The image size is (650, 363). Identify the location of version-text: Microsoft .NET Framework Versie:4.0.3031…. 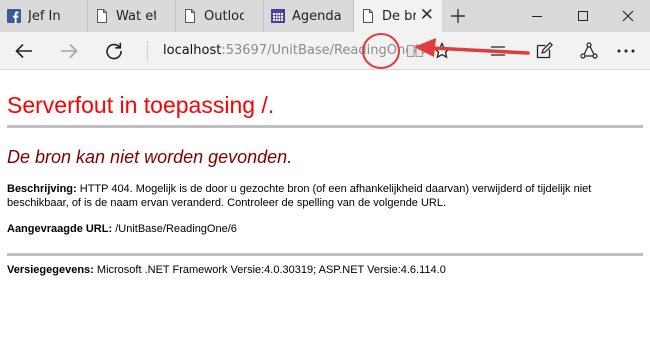
(271, 270).